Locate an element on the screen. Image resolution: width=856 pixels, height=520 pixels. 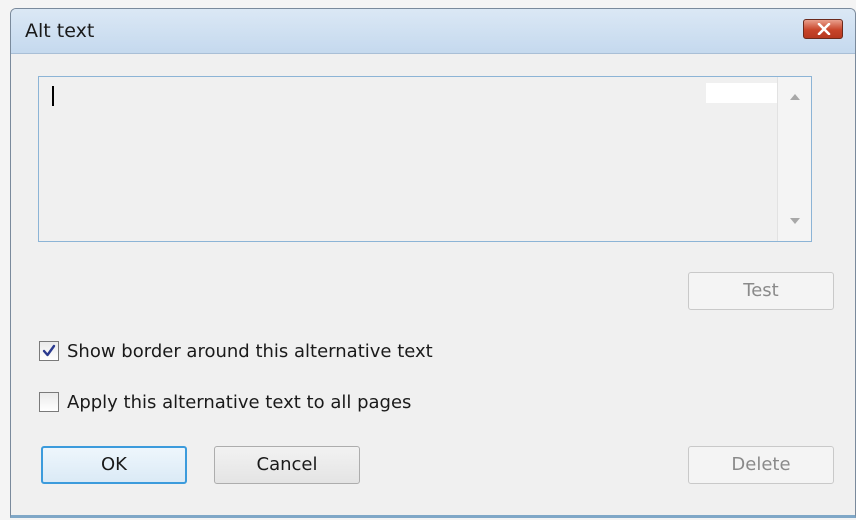
show-border-option: Show border around this alternative text is located at coordinates (236, 351).